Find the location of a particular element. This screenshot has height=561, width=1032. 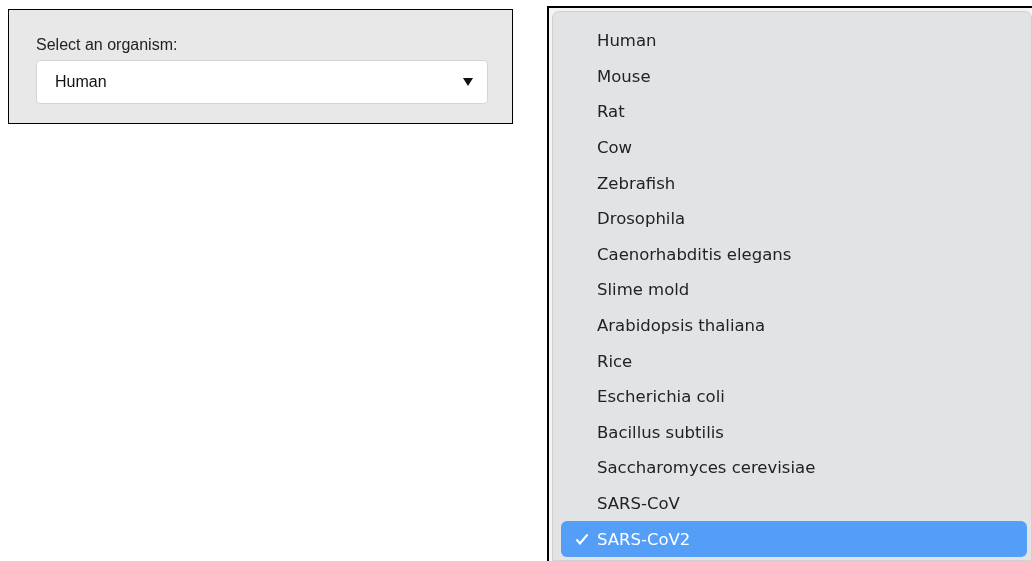

menu-item: Caenorhabditis elegans is located at coordinates (794, 254).